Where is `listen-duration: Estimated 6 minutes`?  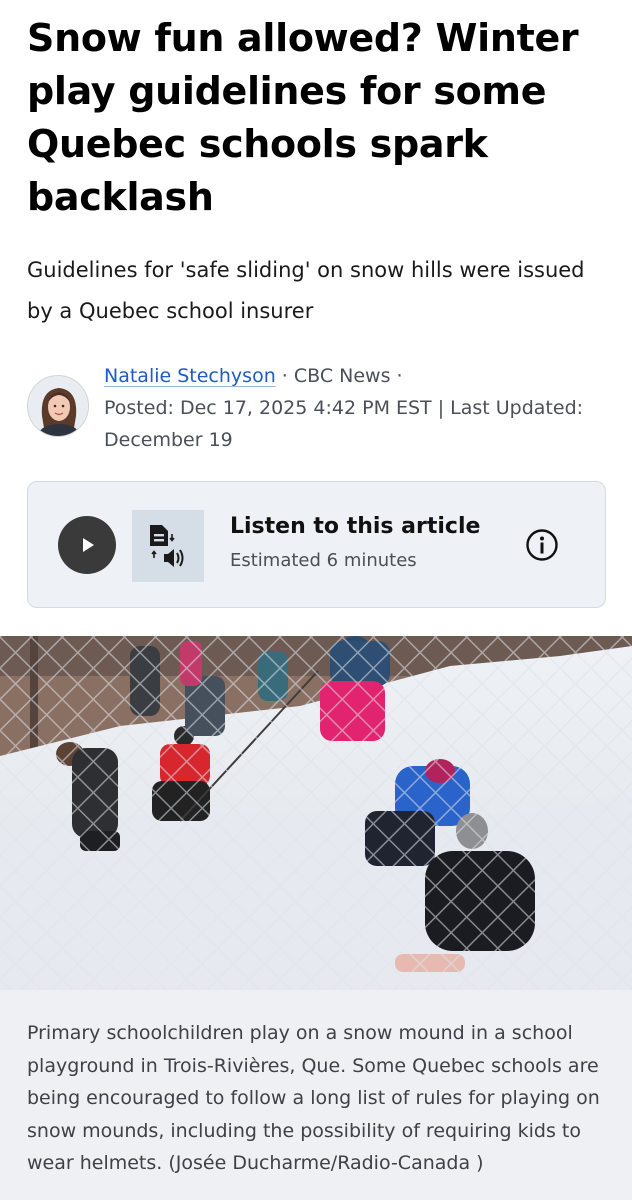 listen-duration: Estimated 6 minutes is located at coordinates (323, 560).